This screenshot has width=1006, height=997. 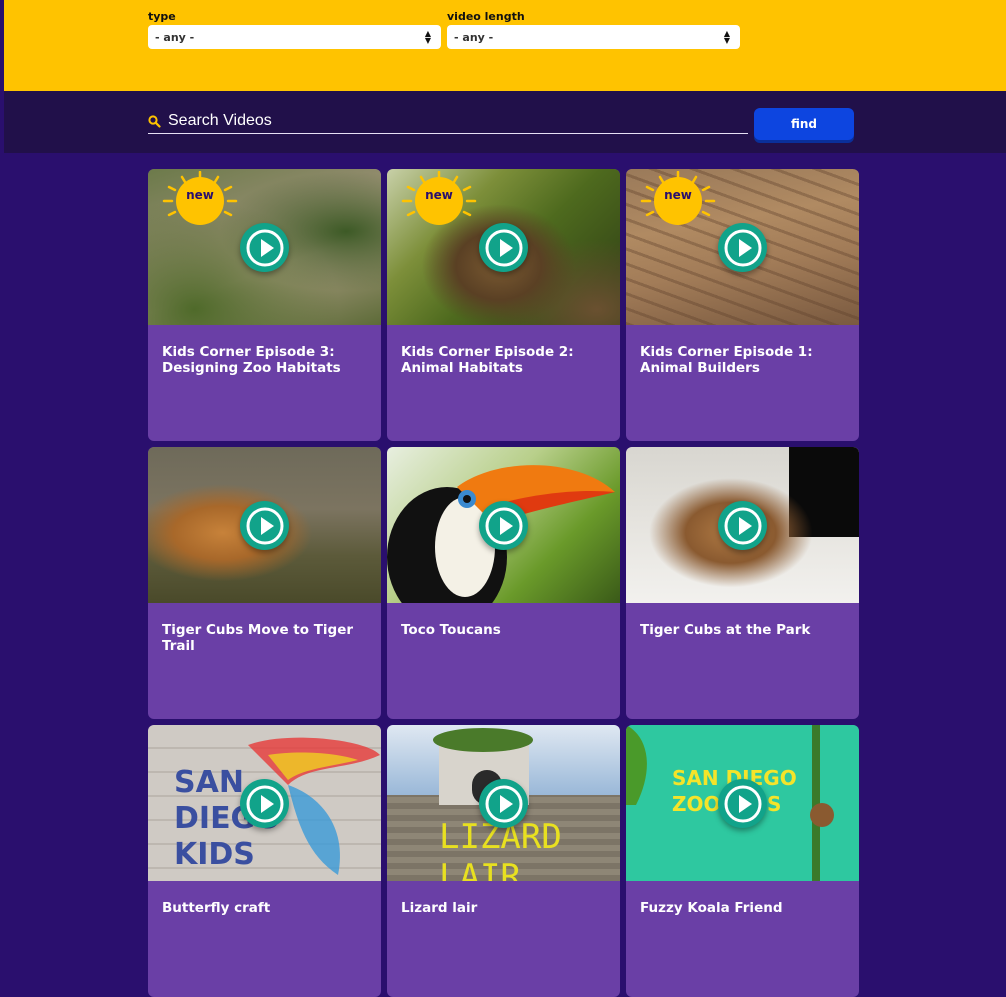 I want to click on video-title: Kids Corner Episode 1: Animal Builders, so click(x=742, y=360).